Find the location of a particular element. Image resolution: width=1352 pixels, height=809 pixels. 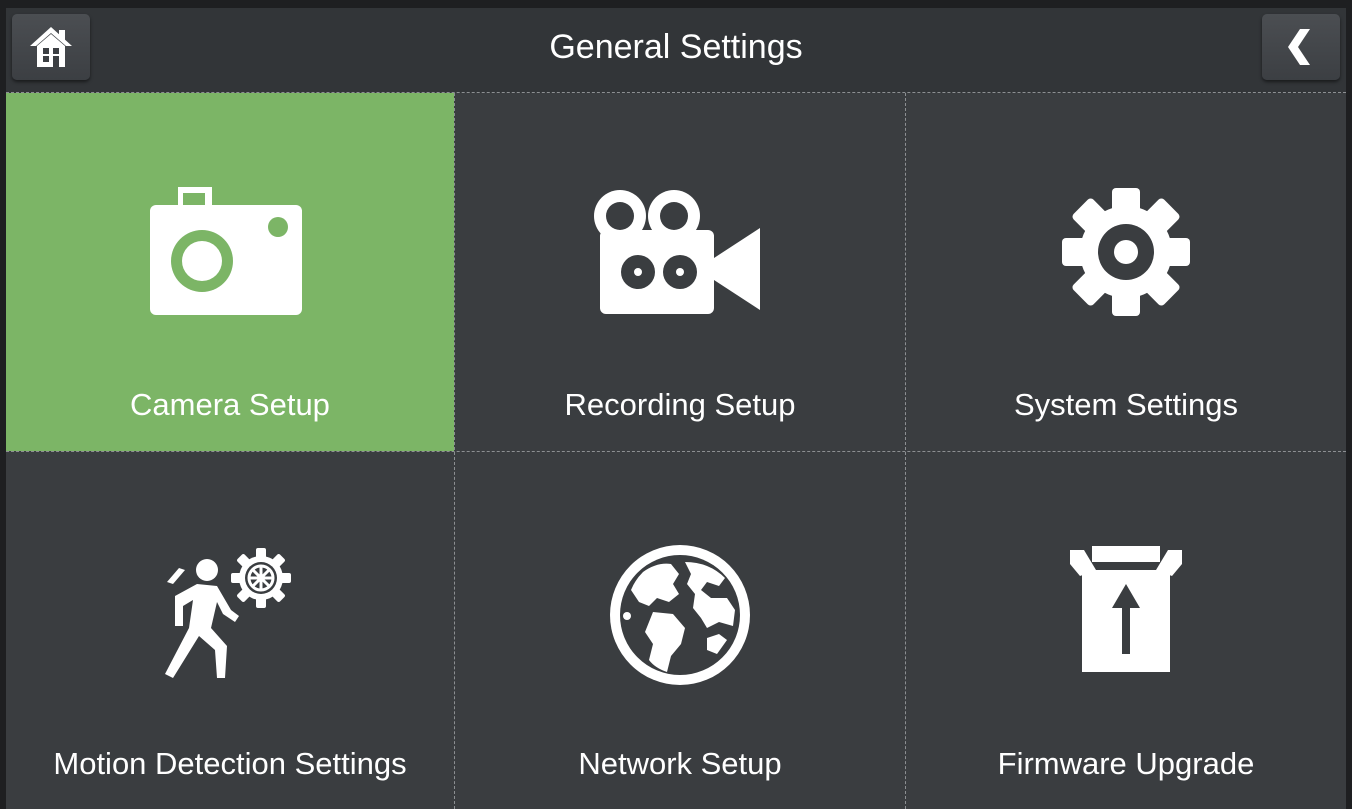

back-button is located at coordinates (1301, 47).